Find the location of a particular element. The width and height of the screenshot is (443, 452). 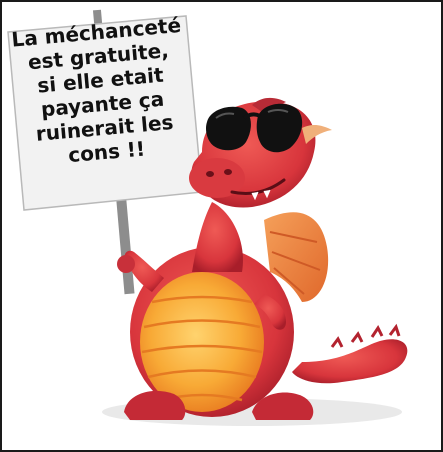

sign-pole is located at coordinates (125, 241).